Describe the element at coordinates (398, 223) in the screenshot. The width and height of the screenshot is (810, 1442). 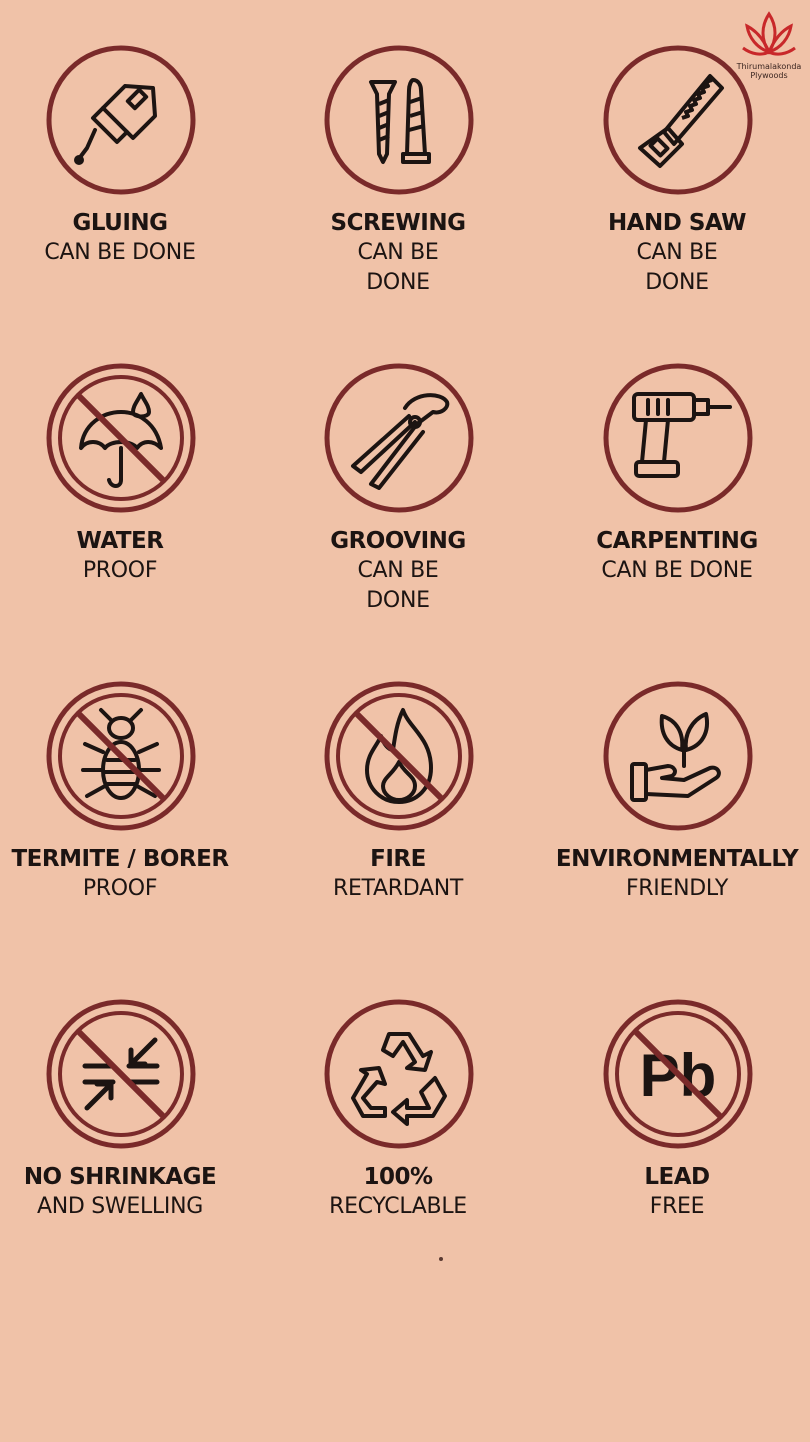
I see `feature-title: SCREWING` at that location.